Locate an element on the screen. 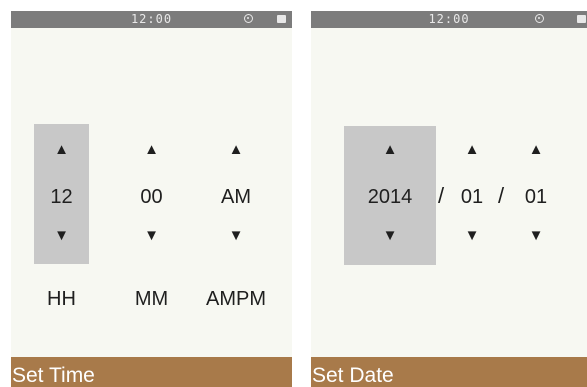  status-clock: 12:00 is located at coordinates (449, 19).